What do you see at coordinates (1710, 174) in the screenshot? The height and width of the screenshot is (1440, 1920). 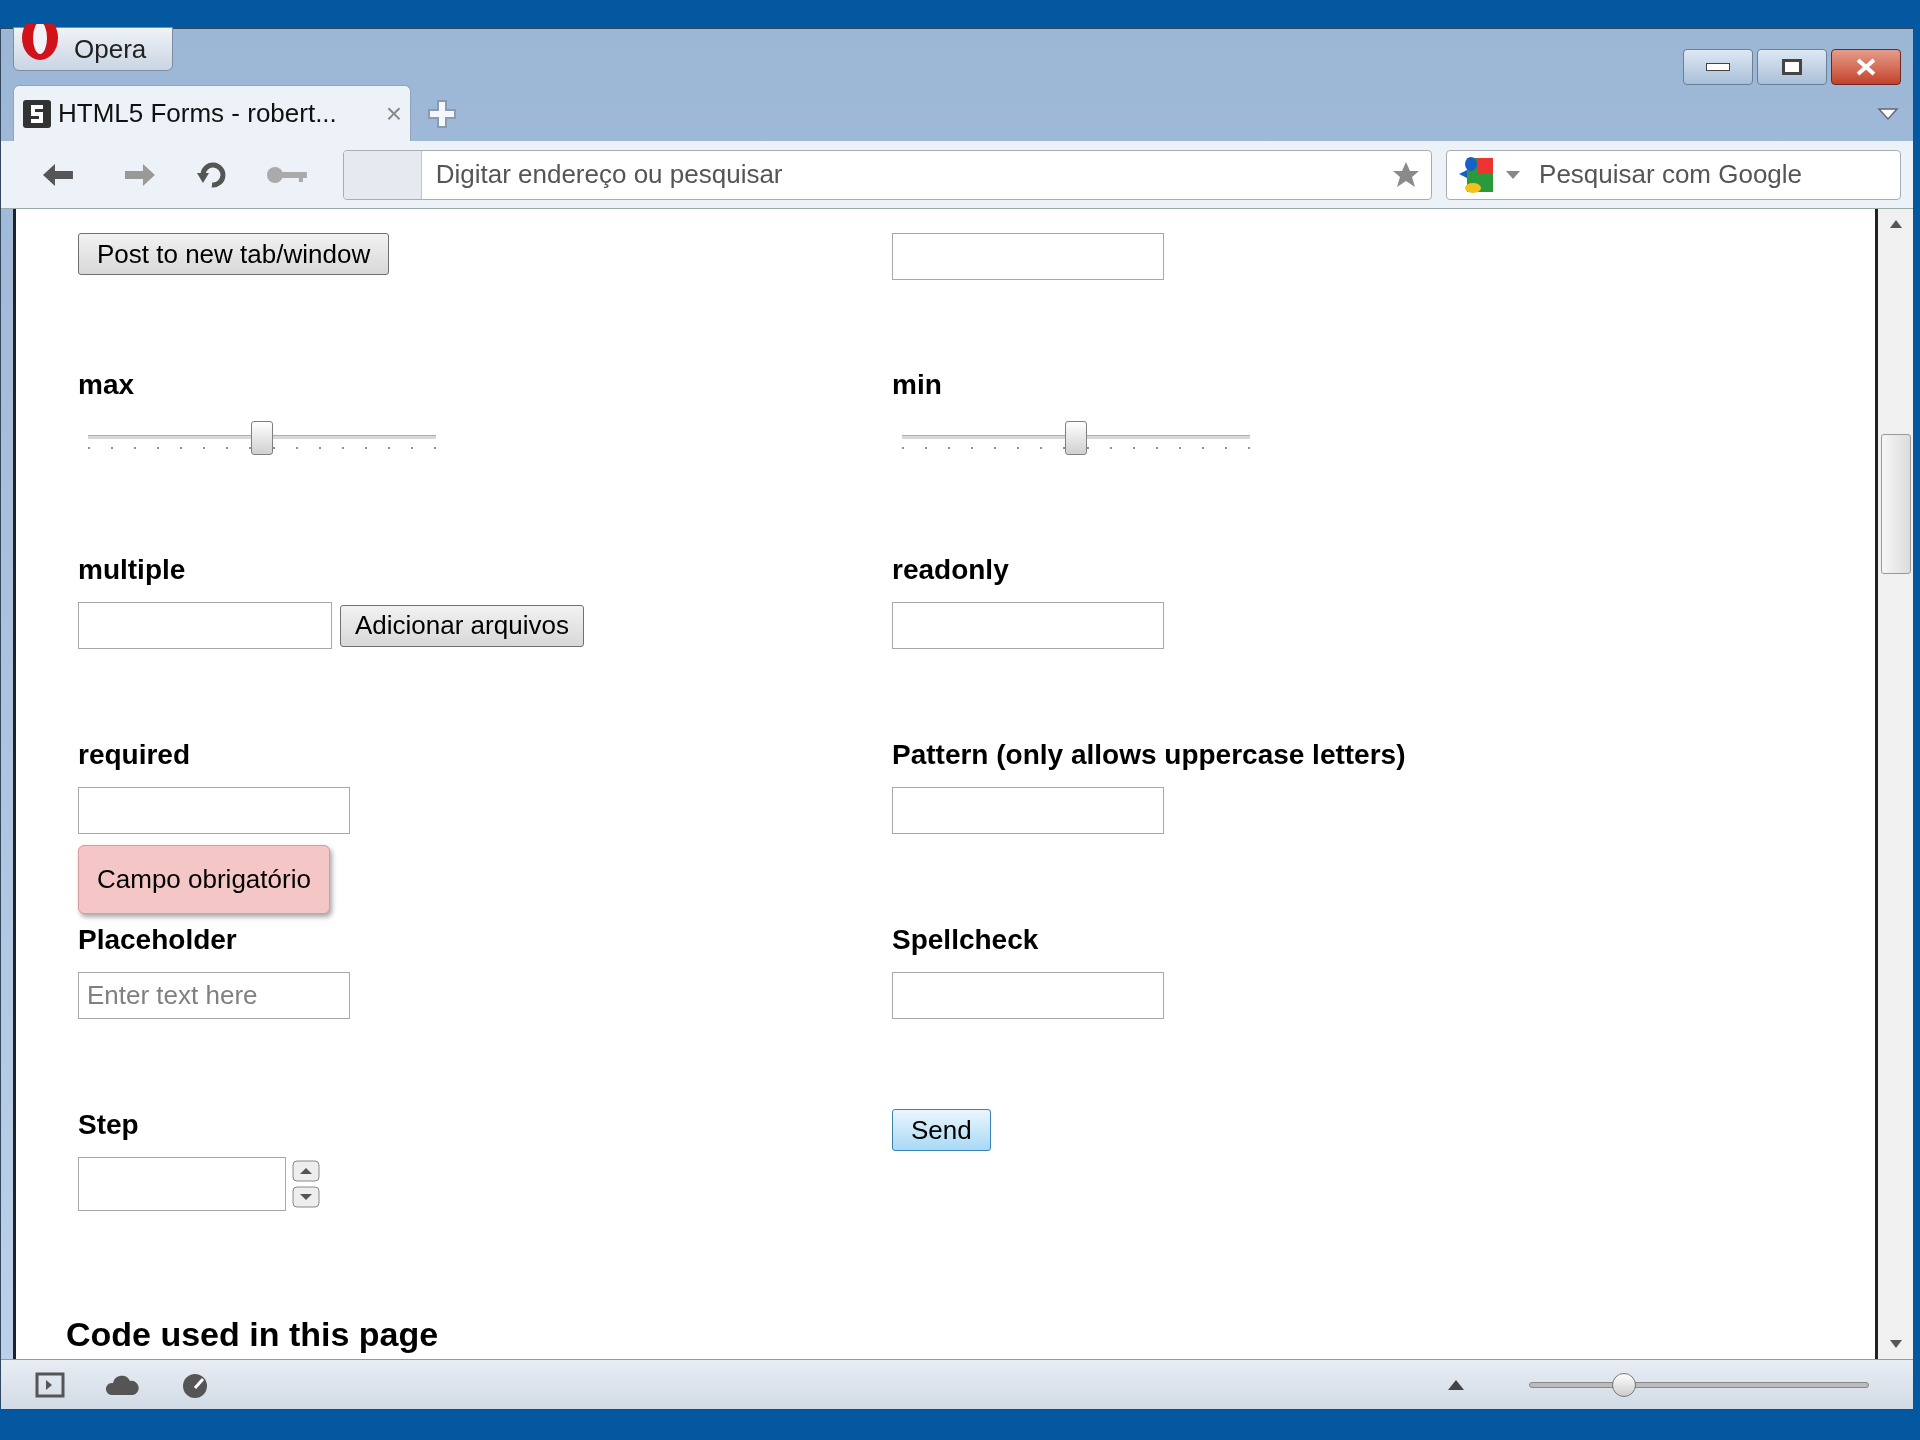 I see `search-field: Pesquisar com Google` at bounding box center [1710, 174].